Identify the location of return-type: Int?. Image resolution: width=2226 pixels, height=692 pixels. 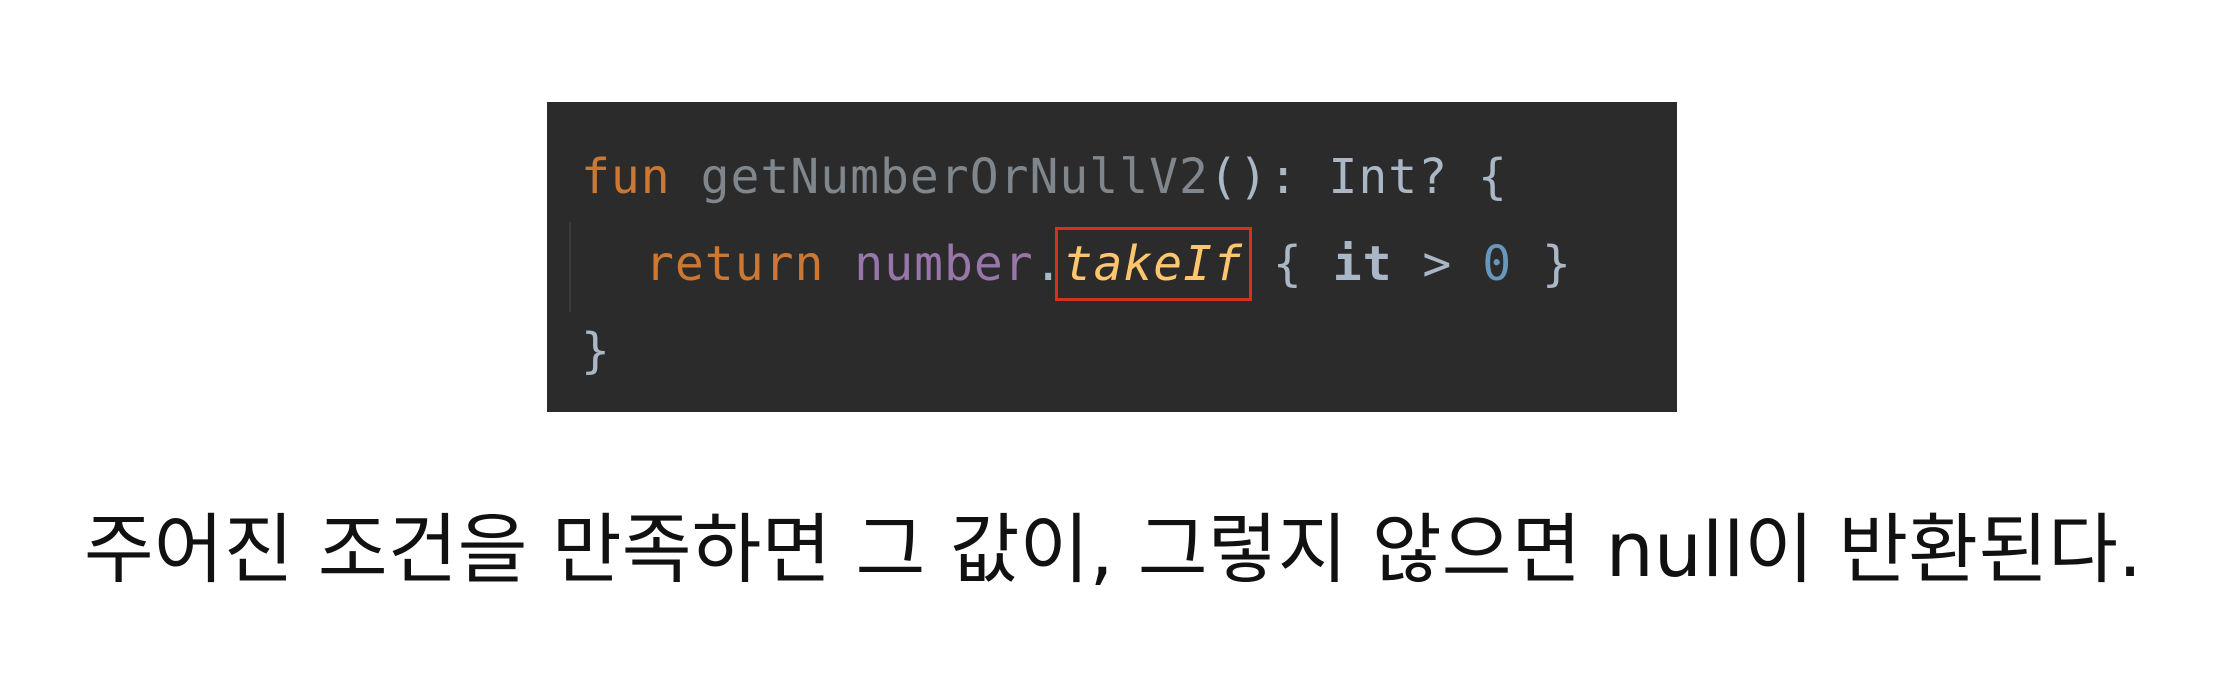
(1388, 177).